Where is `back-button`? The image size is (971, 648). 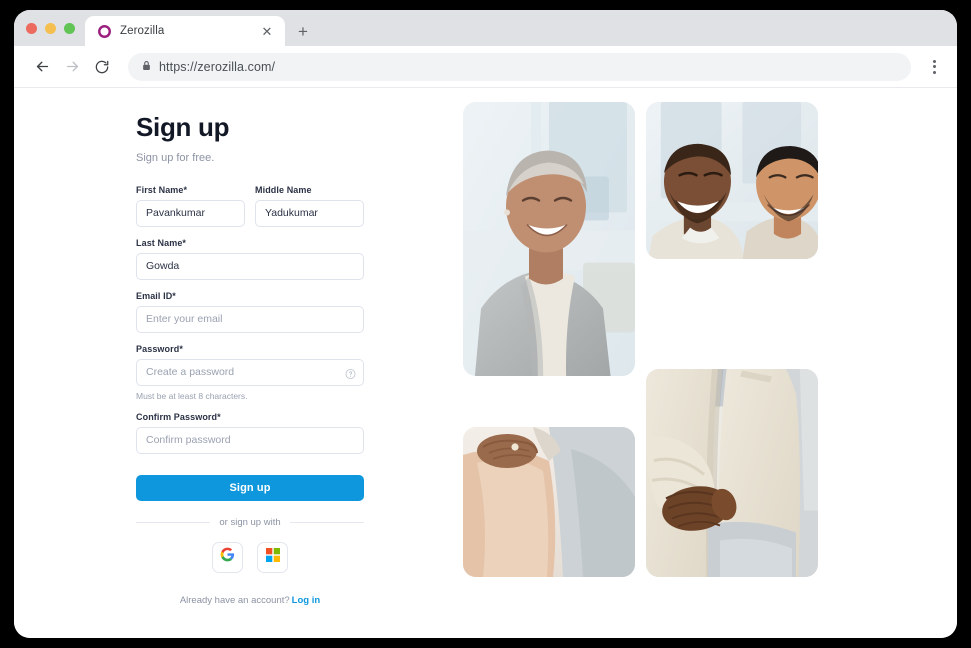 back-button is located at coordinates (42, 67).